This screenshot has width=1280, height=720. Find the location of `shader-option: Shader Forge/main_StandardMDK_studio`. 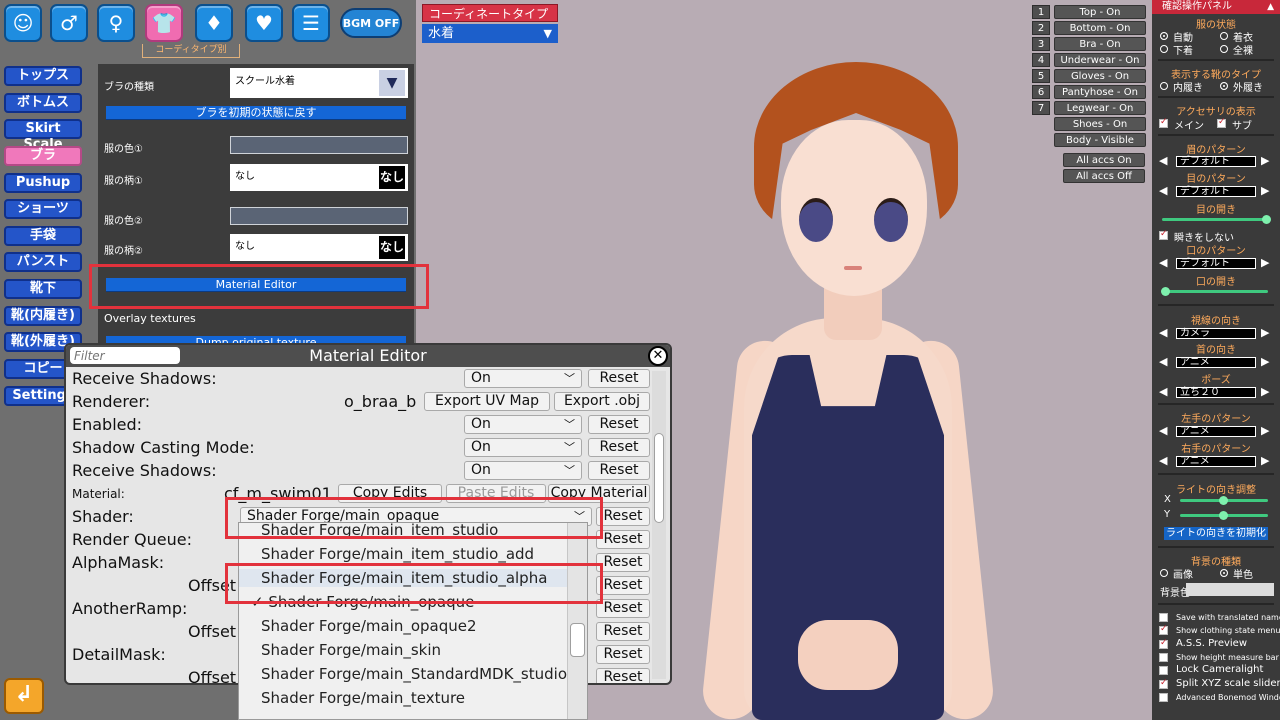

shader-option: Shader Forge/main_StandardMDK_studio is located at coordinates (414, 674).